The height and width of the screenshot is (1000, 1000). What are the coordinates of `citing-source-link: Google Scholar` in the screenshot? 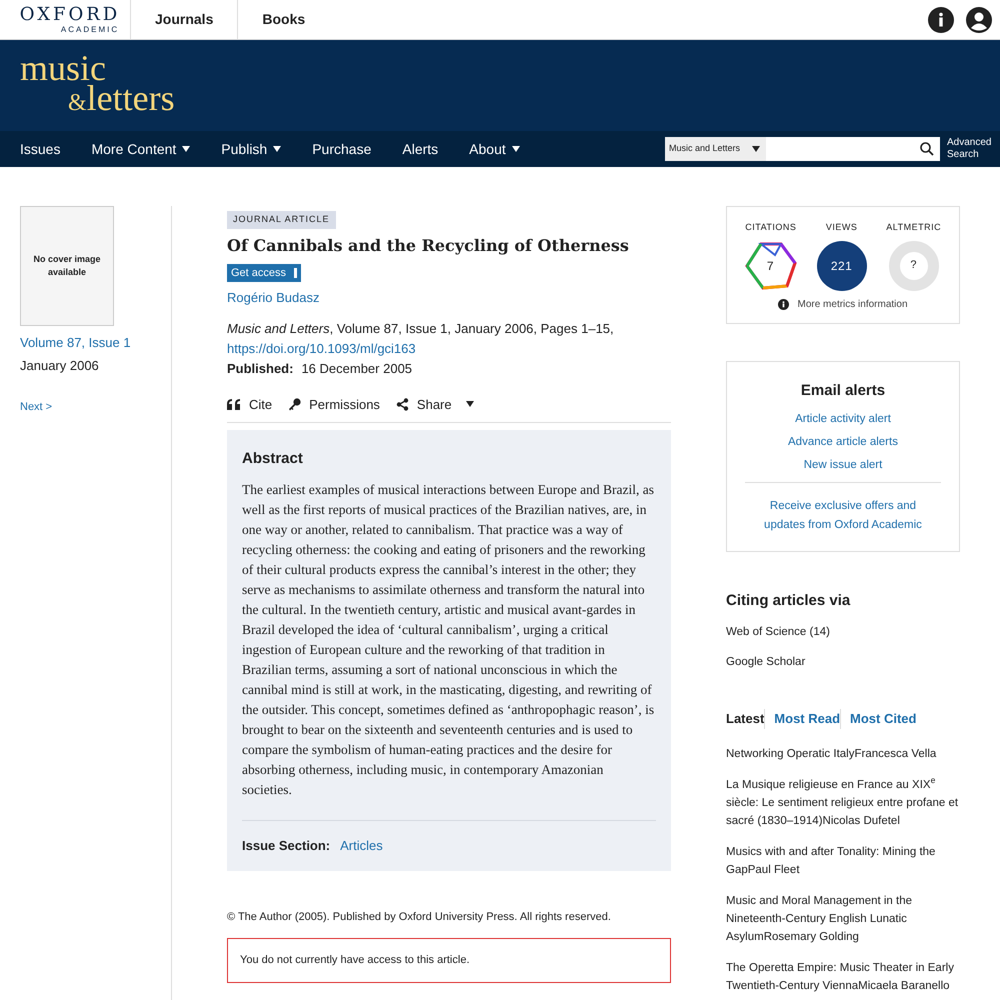 It's located at (843, 663).